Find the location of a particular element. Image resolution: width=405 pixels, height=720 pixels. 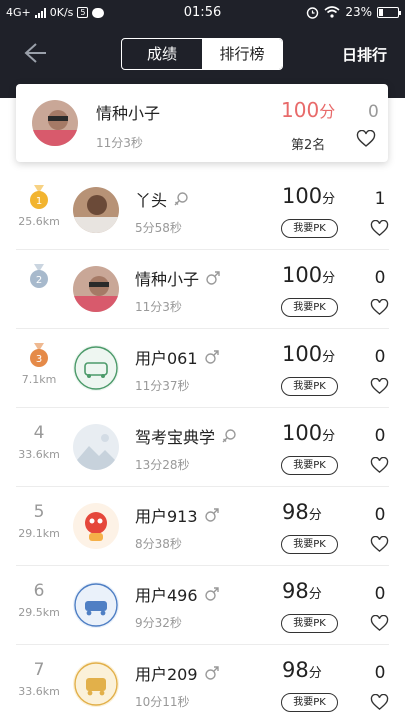

ranking-row: 3 7.1km 用户061 11分37秒 100分 我要PK 0 is located at coordinates (202, 368).